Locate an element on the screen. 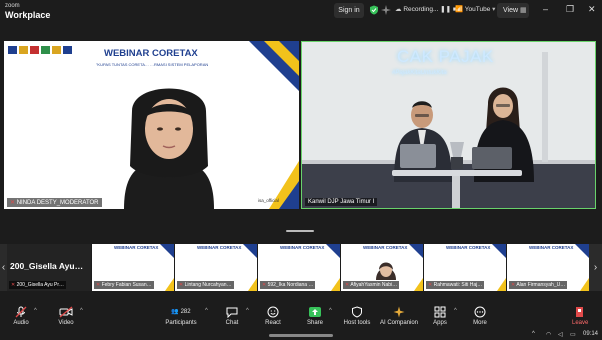 This screenshot has height=340, width=602. participants-options-caret-icon: ^ is located at coordinates (206, 311).